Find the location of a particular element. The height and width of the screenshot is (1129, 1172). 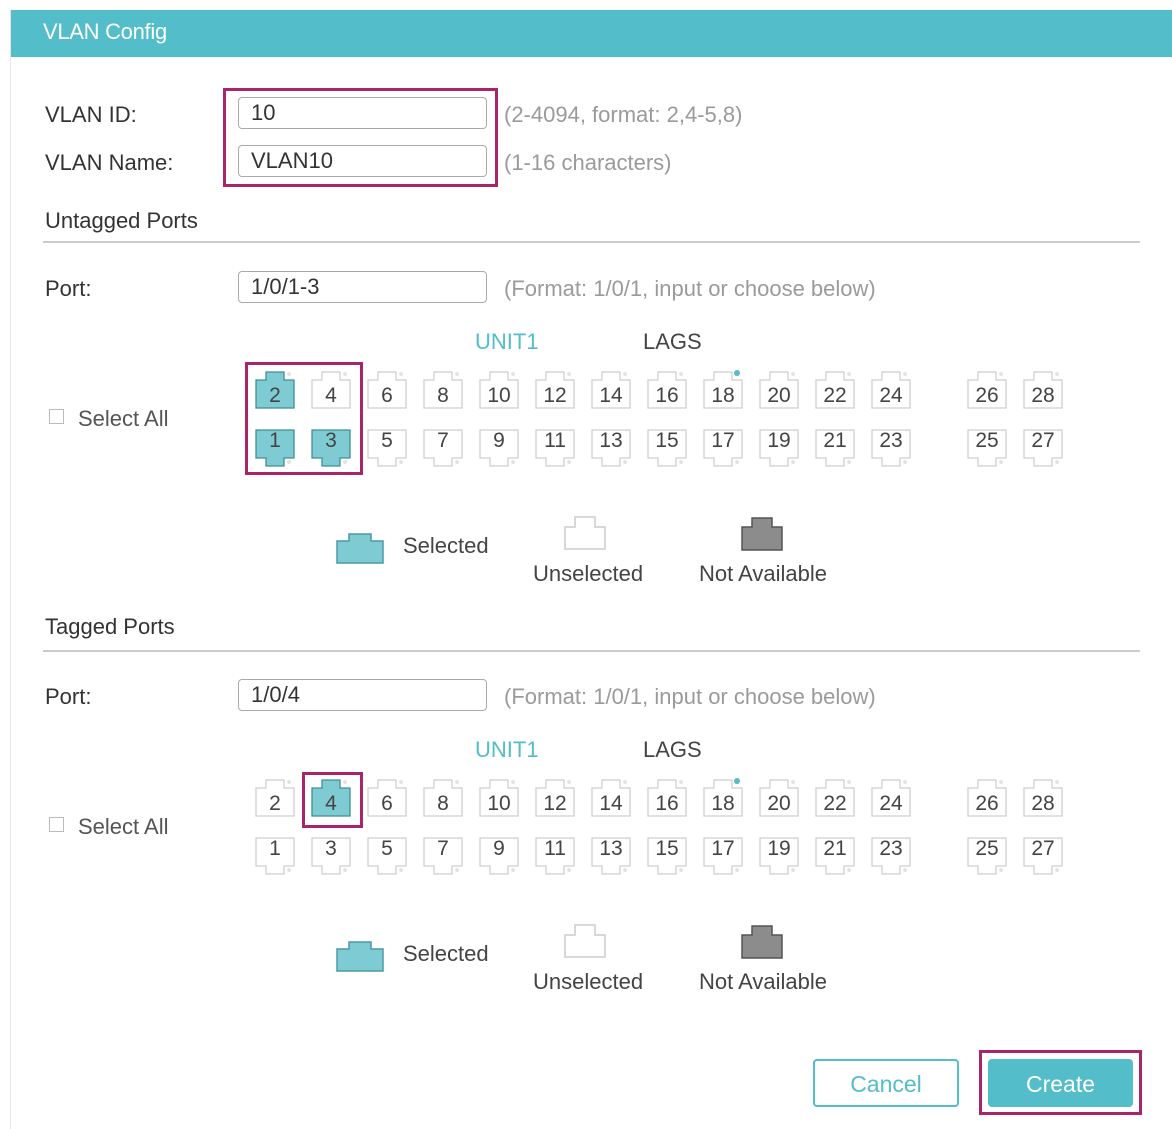

tagged-port-27: 27 is located at coordinates (1043, 856).